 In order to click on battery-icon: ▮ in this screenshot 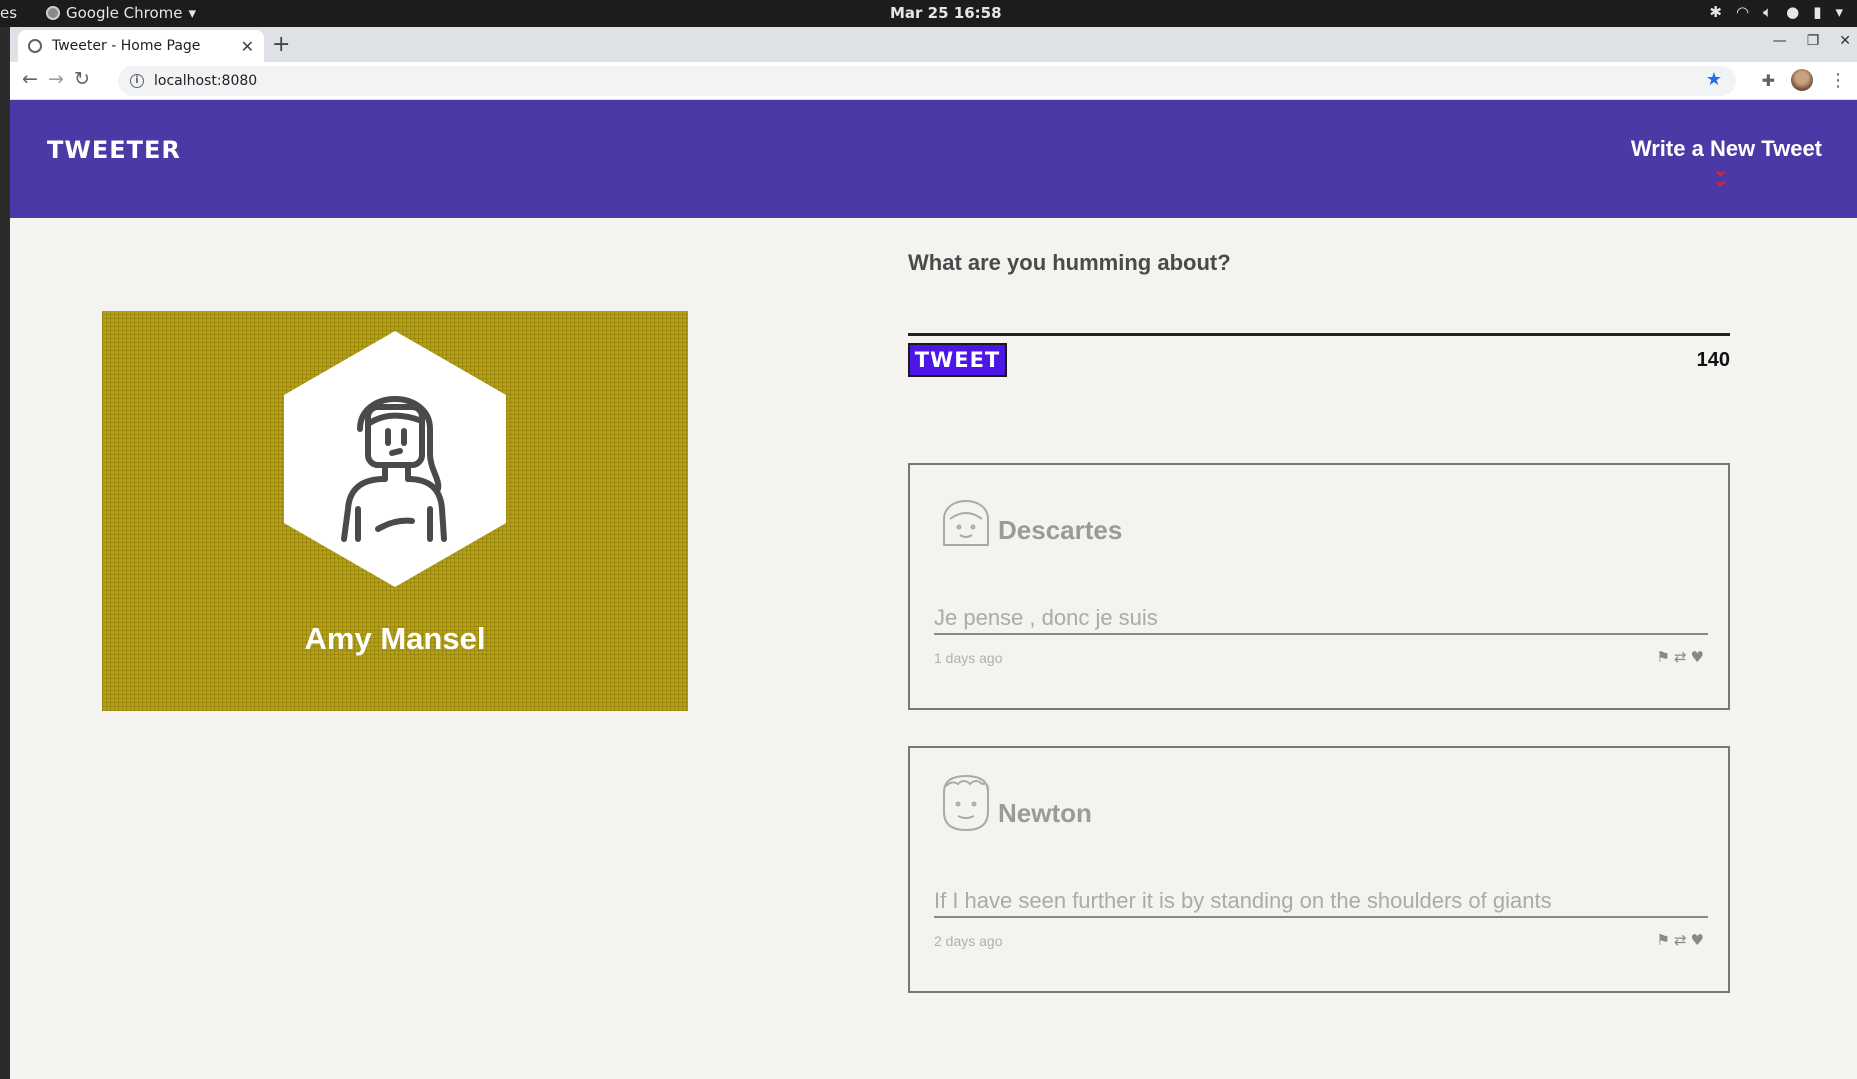, I will do `click(1817, 12)`.